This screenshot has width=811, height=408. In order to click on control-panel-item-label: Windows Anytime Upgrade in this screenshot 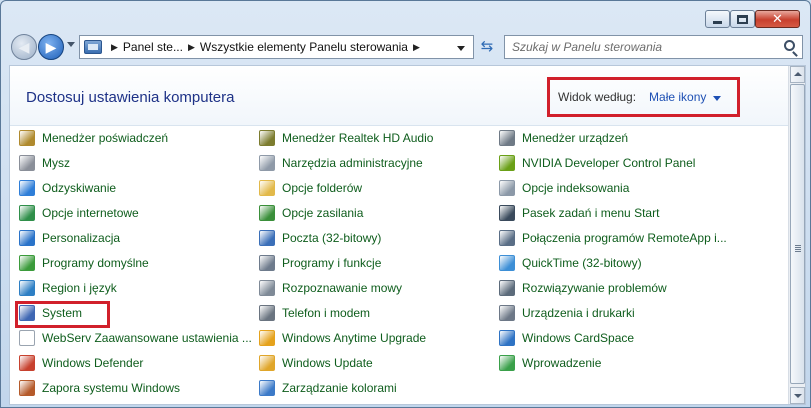, I will do `click(354, 338)`.